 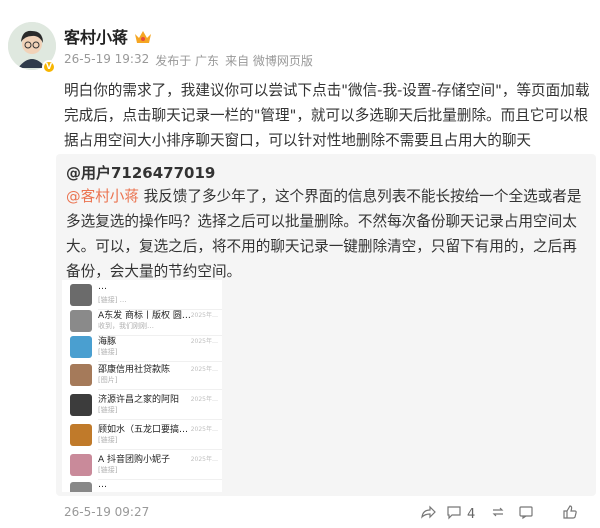 I want to click on comment-icon, so click(x=454, y=514).